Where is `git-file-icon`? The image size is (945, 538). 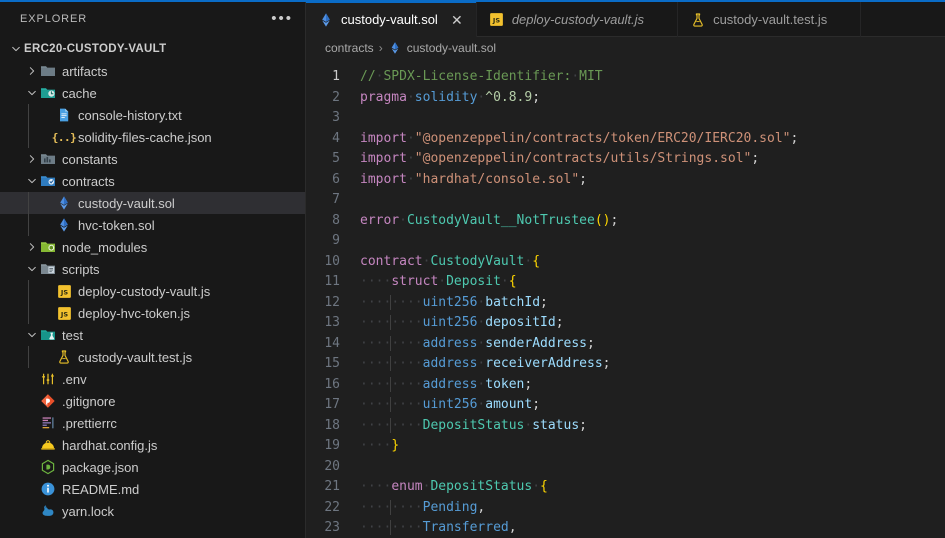 git-file-icon is located at coordinates (48, 401).